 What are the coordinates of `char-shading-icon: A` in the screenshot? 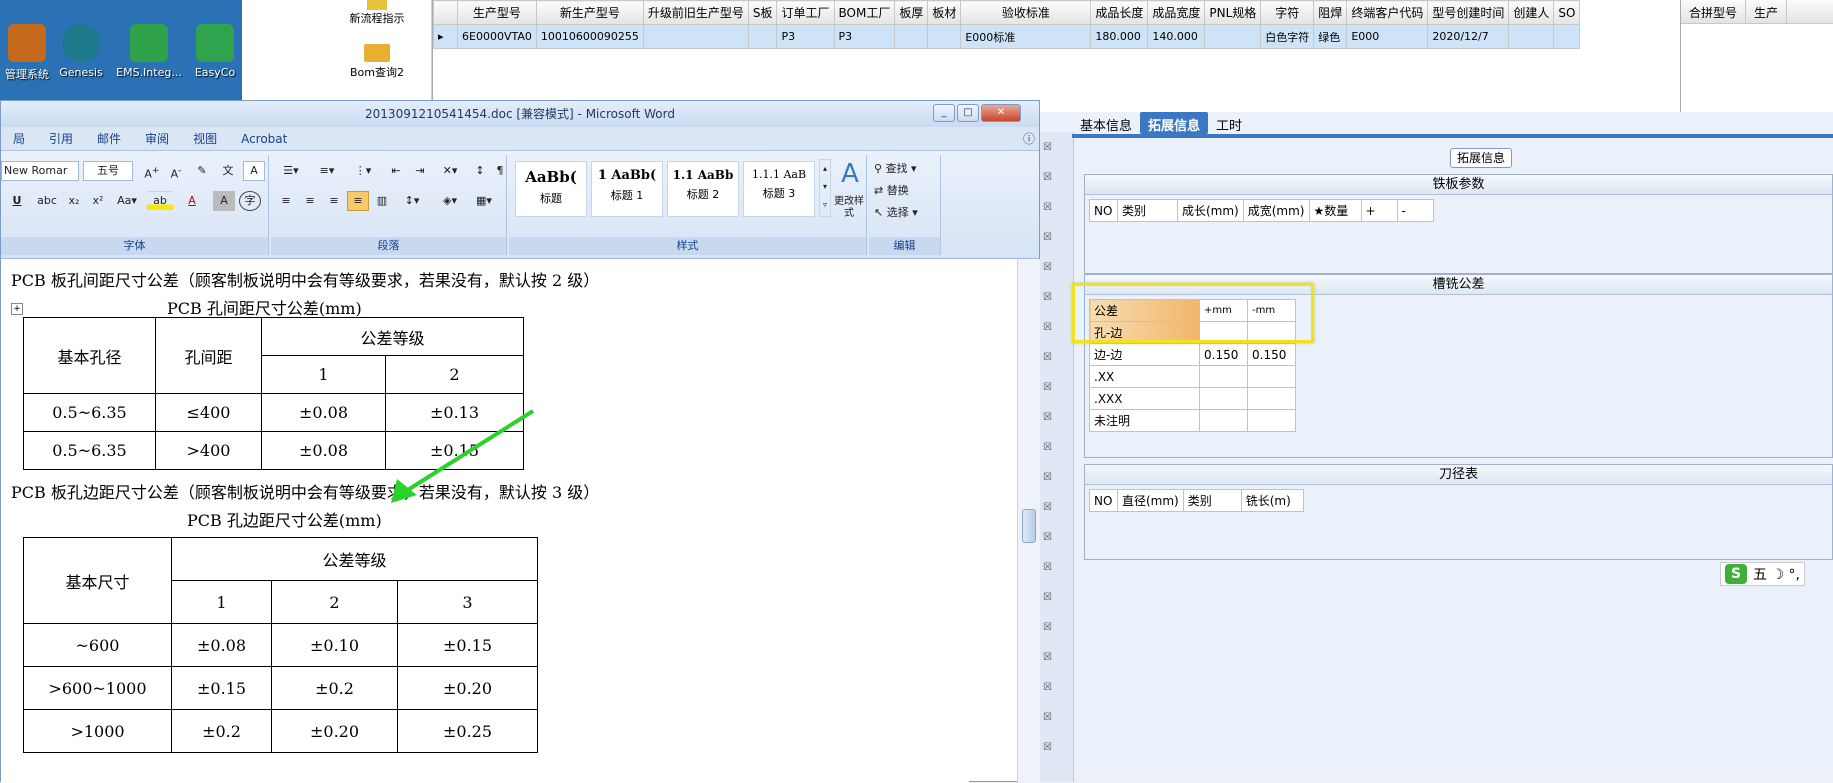 It's located at (224, 201).